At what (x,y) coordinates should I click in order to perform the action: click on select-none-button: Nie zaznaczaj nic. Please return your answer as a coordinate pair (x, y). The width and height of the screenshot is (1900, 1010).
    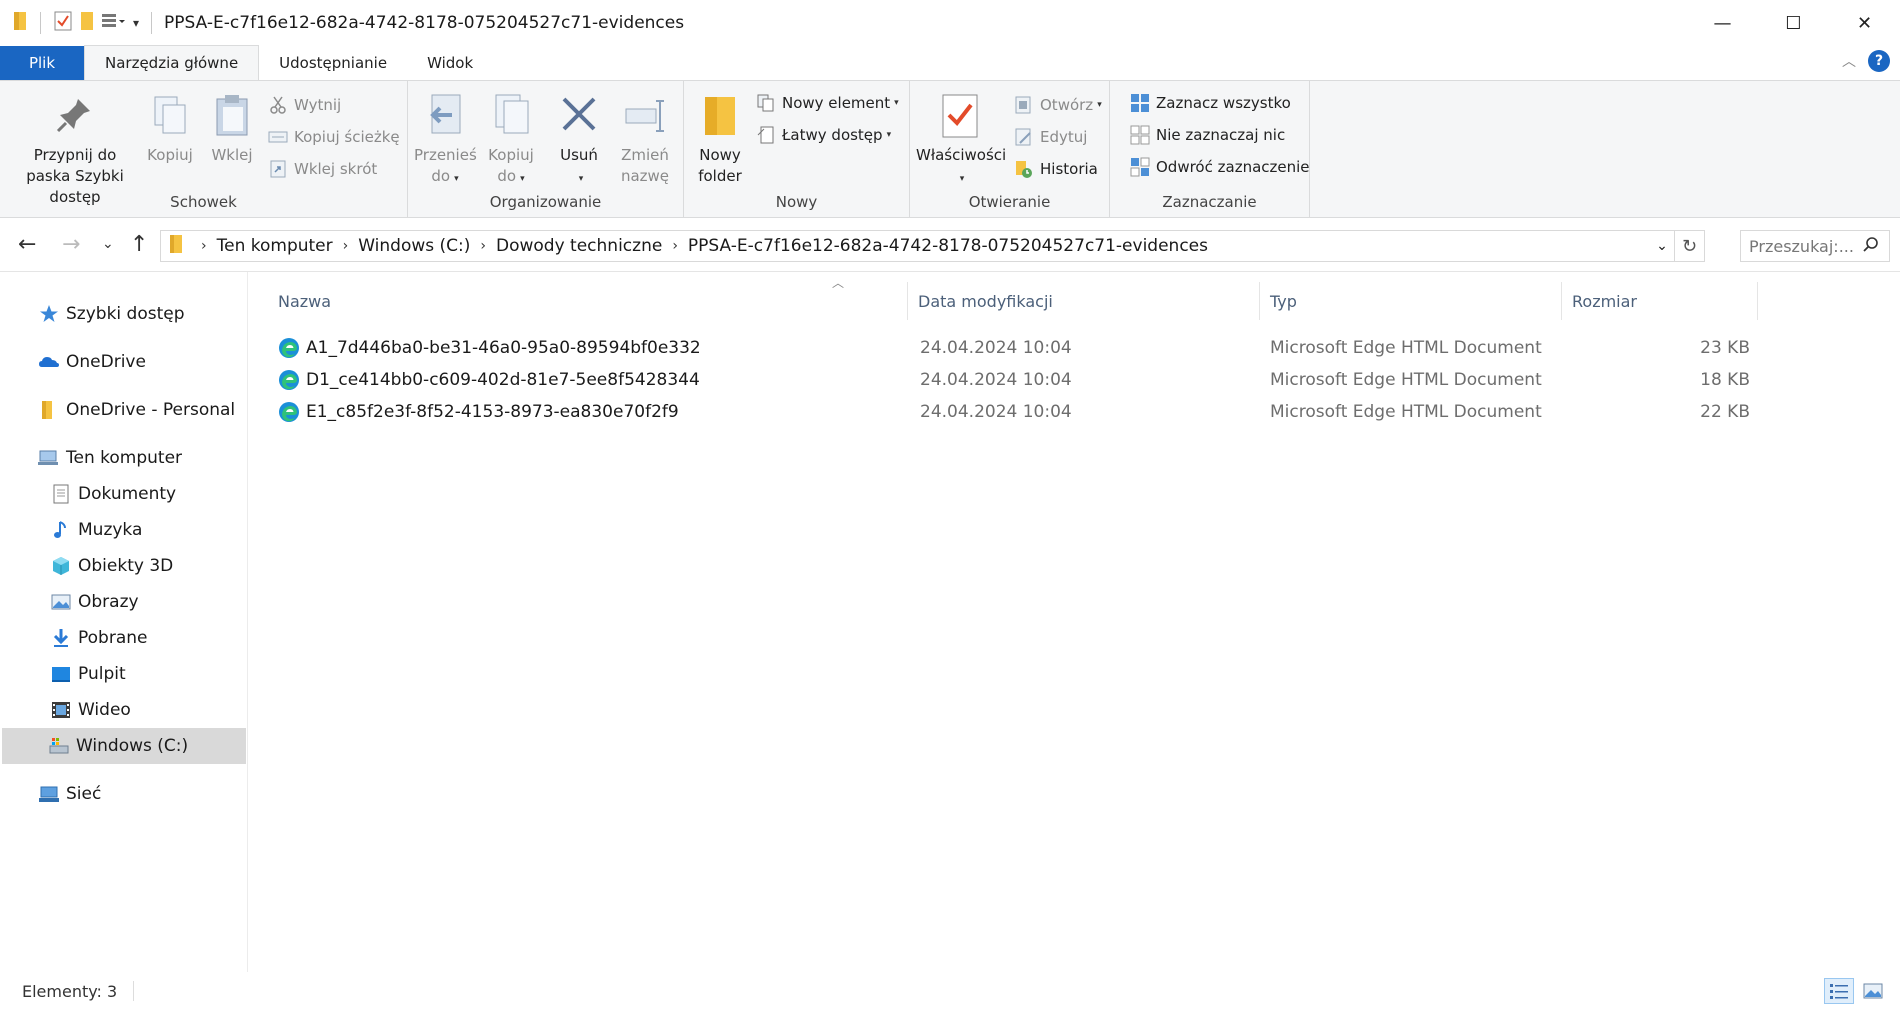
    Looking at the image, I should click on (1207, 135).